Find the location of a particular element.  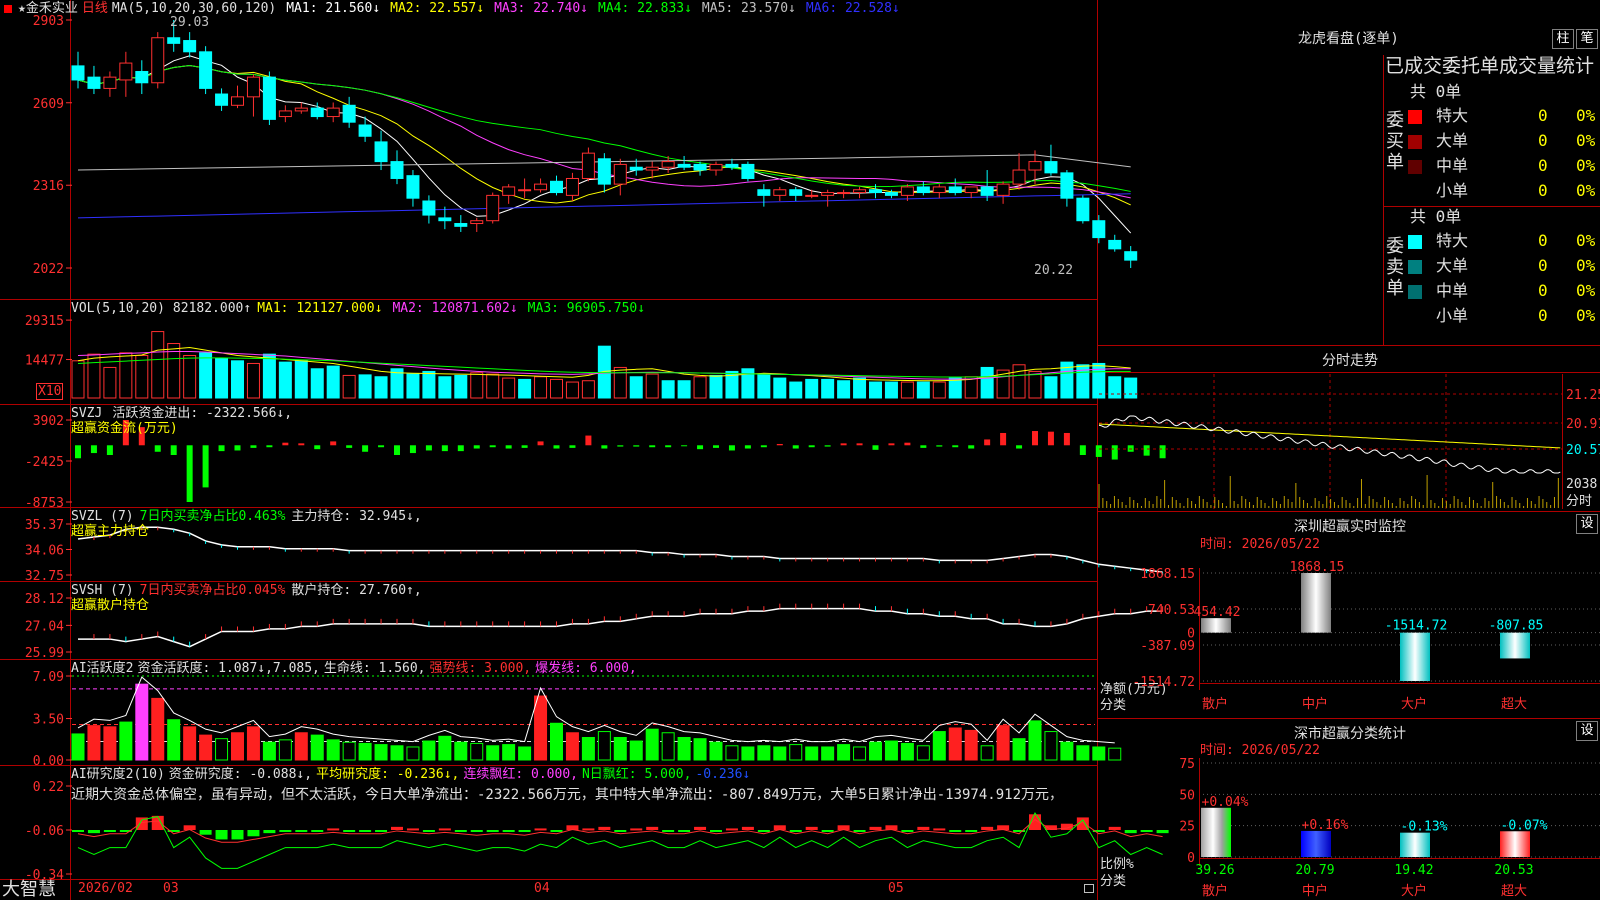

date-label-2: 03 is located at coordinates (171, 888).